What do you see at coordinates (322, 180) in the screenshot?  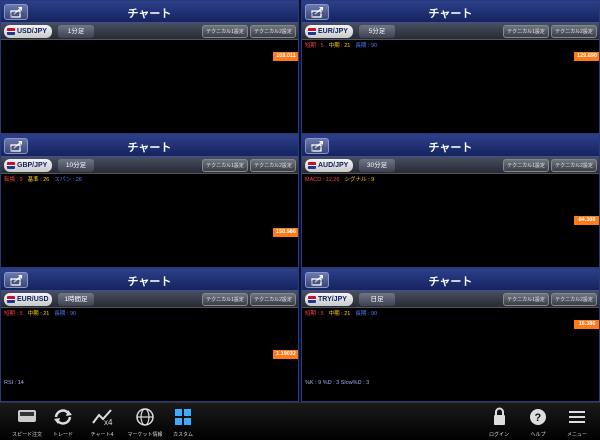 I see `indicator-label: MACD : 12,26` at bounding box center [322, 180].